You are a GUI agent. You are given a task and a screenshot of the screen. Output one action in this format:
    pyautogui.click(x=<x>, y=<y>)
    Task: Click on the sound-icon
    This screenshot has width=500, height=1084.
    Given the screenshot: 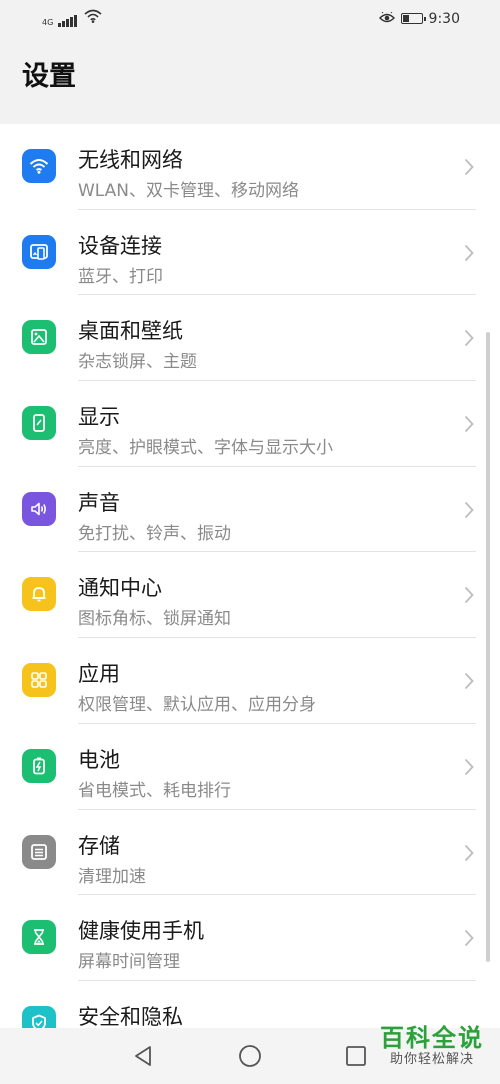 What is the action you would take?
    pyautogui.click(x=39, y=508)
    